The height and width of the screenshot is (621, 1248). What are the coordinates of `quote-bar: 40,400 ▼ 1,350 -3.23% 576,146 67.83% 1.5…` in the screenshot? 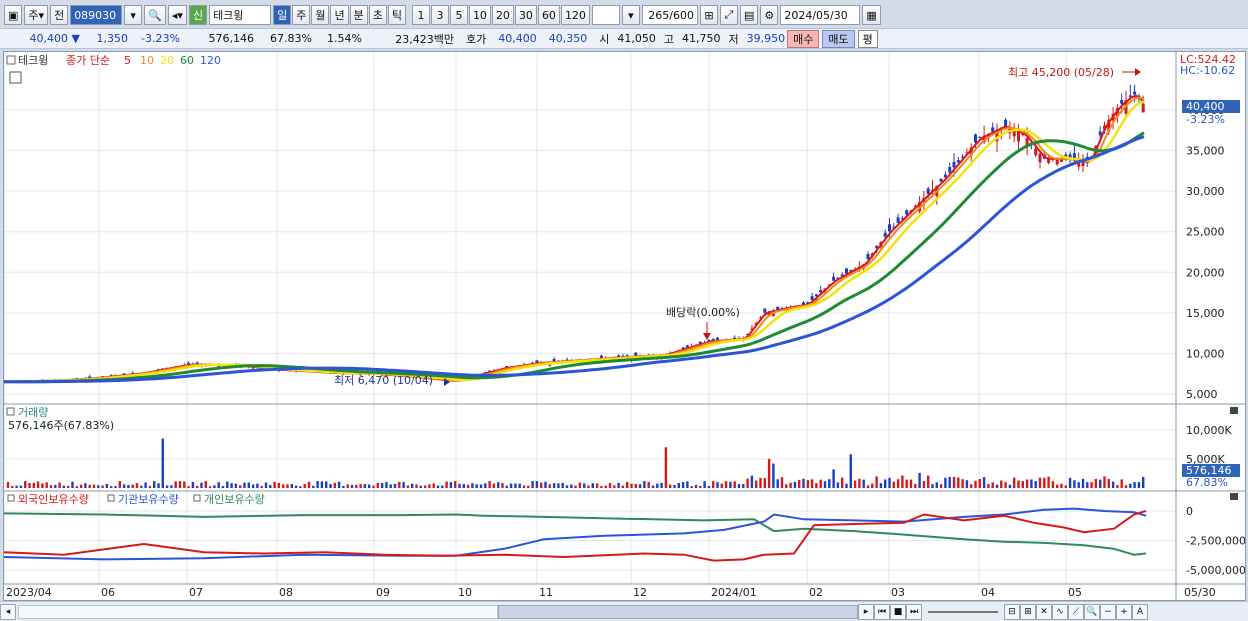 It's located at (624, 38).